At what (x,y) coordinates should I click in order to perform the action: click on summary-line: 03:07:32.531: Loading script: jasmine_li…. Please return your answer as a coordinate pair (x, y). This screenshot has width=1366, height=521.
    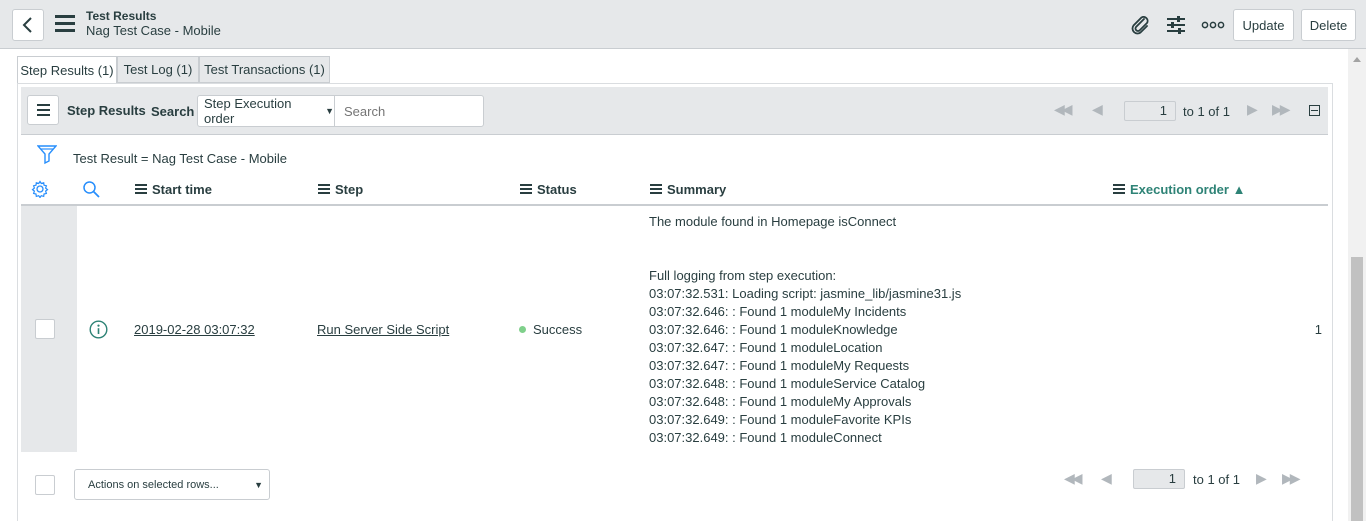
    Looking at the image, I should click on (805, 293).